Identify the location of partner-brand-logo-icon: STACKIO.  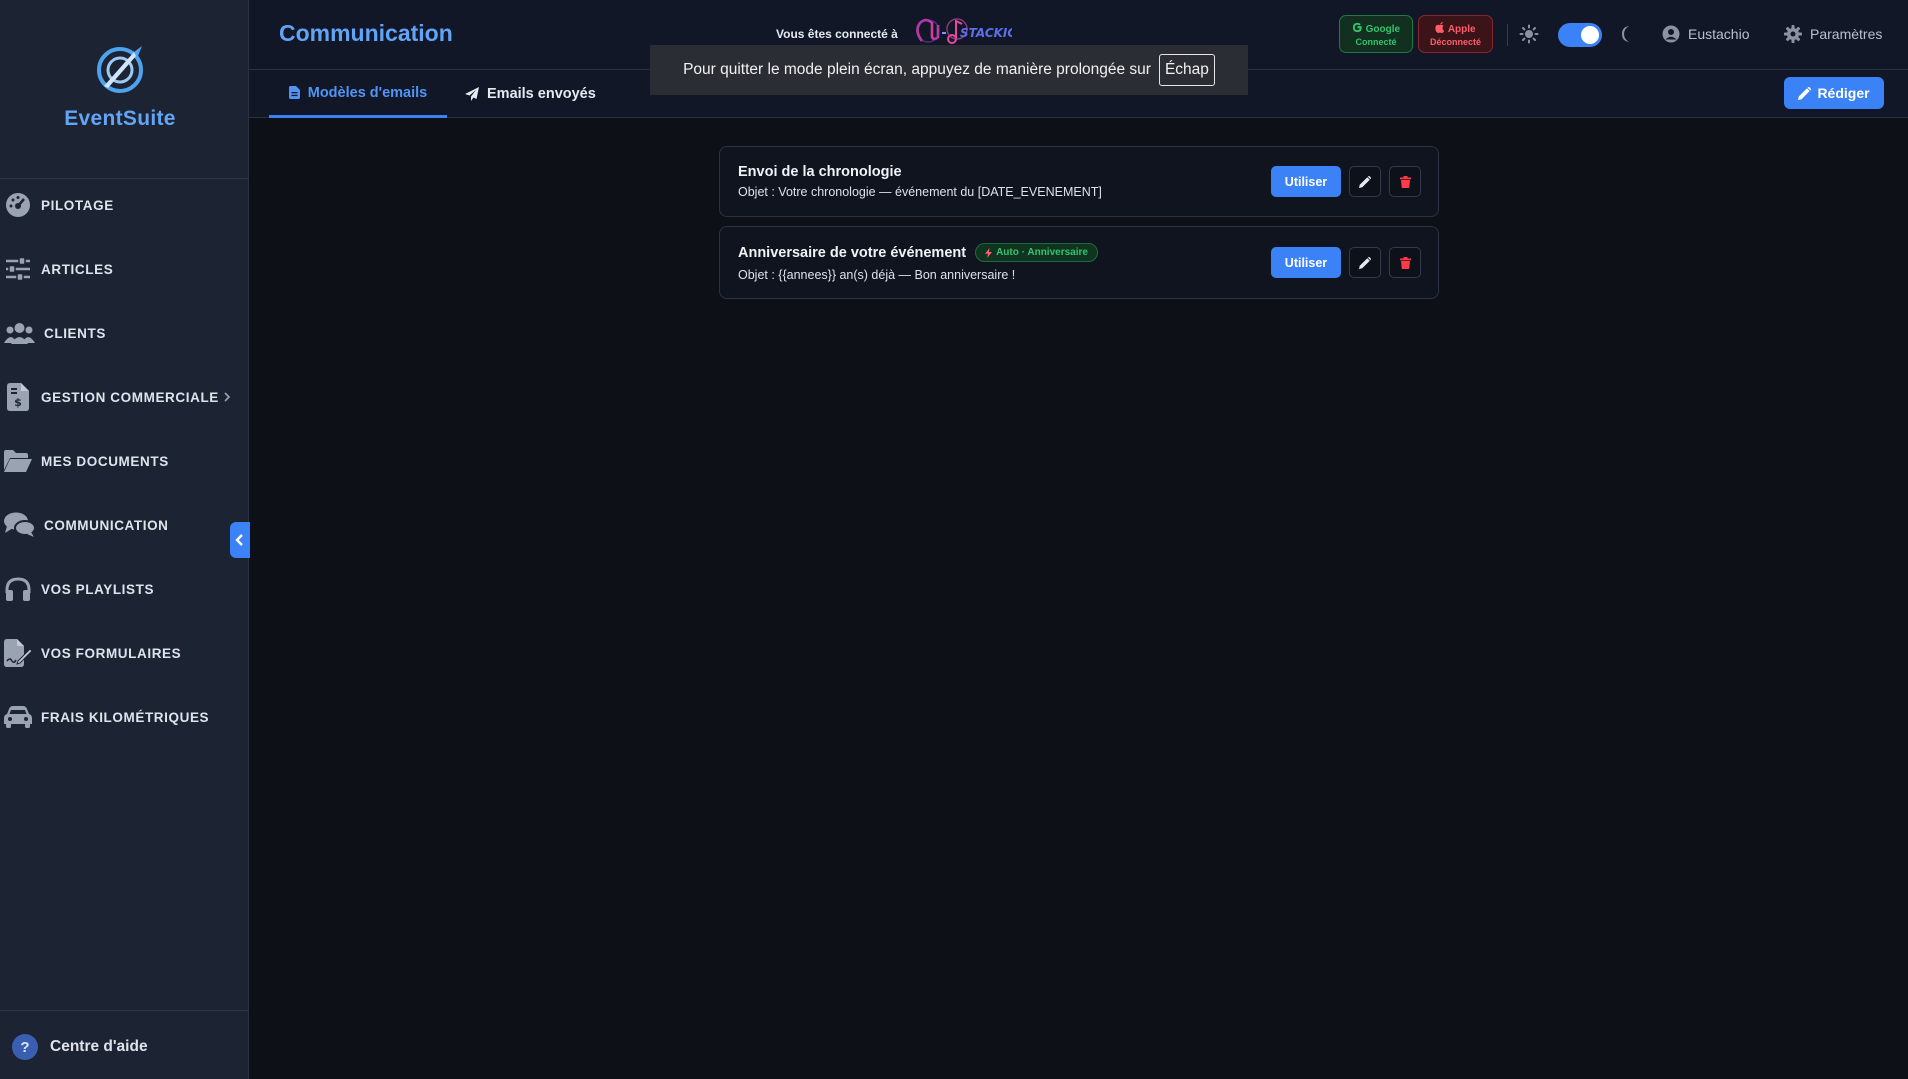
(964, 31).